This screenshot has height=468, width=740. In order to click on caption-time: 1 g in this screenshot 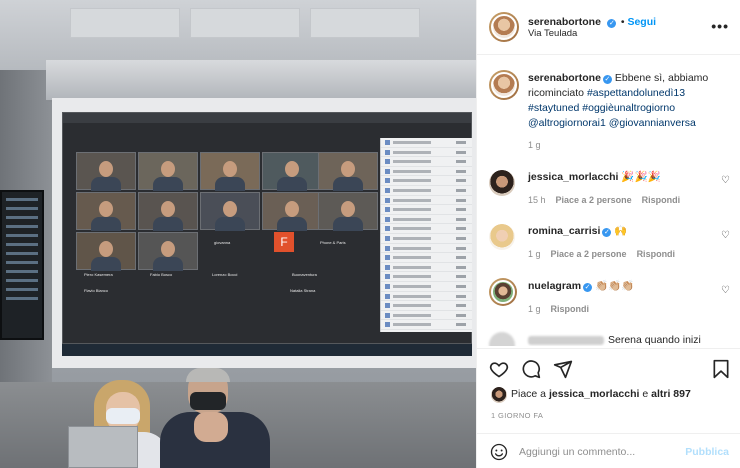, I will do `click(534, 145)`.